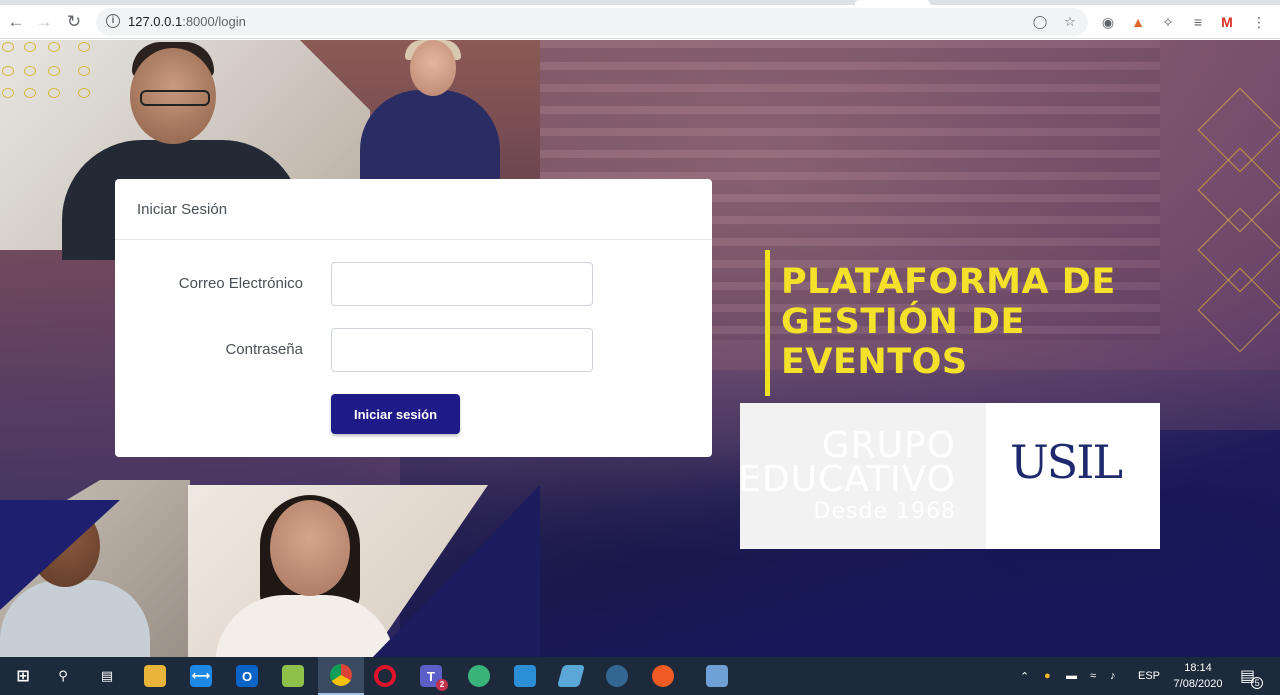  Describe the element at coordinates (113, 21) in the screenshot. I see `info-icon: i` at that location.